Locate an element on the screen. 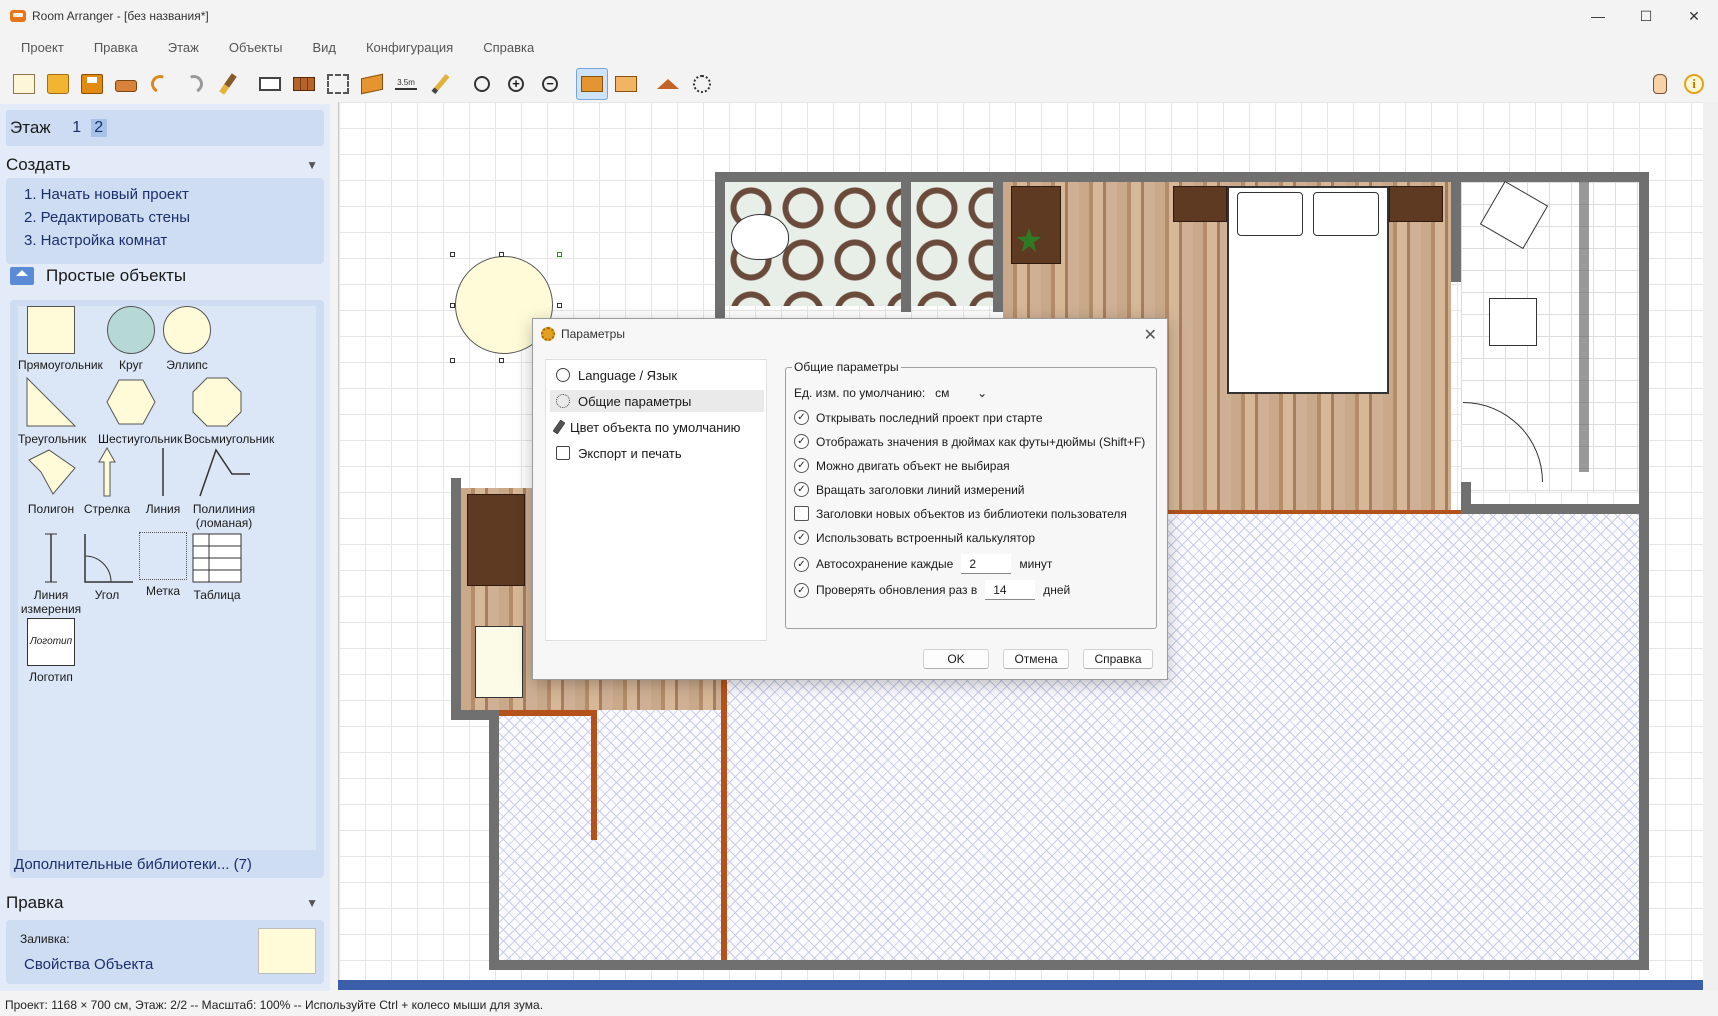 This screenshot has height=1016, width=1718. cabinet is located at coordinates (1036, 225).